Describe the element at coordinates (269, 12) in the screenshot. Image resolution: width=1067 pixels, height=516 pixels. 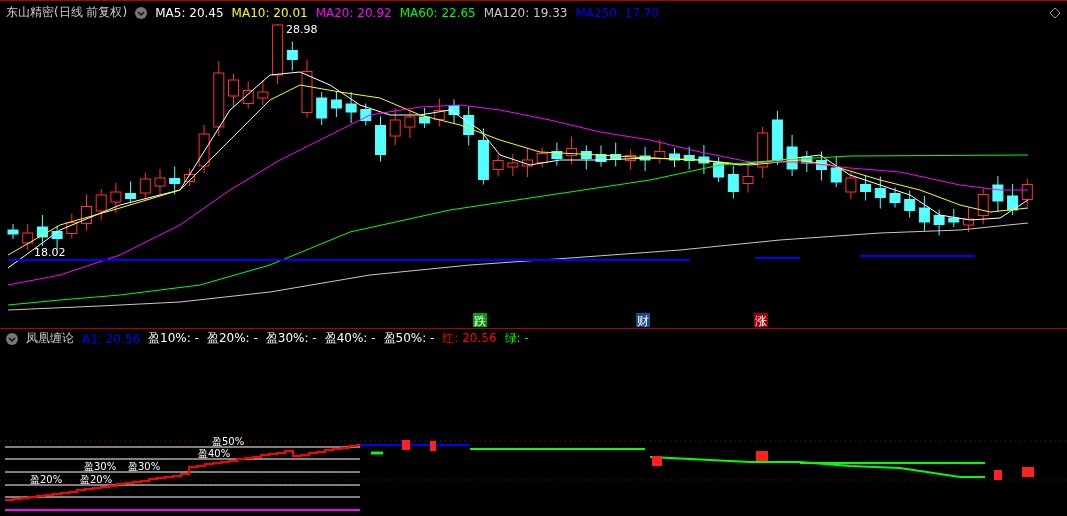
I see `ma-value: MA10: 20.01` at that location.